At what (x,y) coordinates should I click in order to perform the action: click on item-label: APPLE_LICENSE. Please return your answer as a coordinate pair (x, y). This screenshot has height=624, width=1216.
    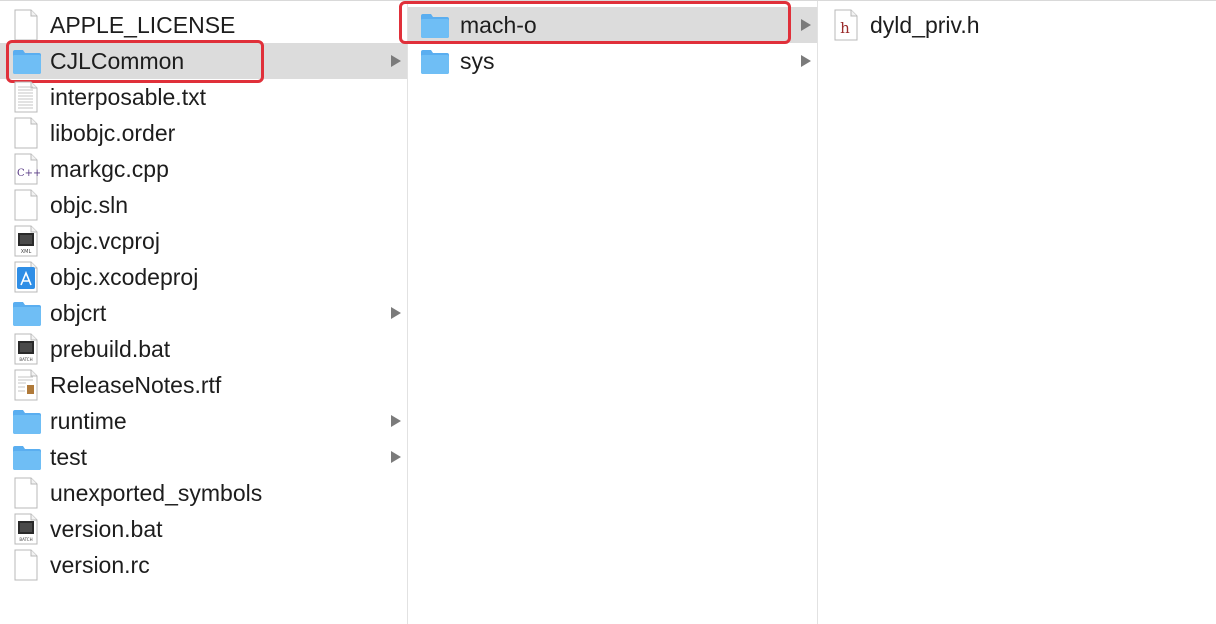
    Looking at the image, I should click on (143, 25).